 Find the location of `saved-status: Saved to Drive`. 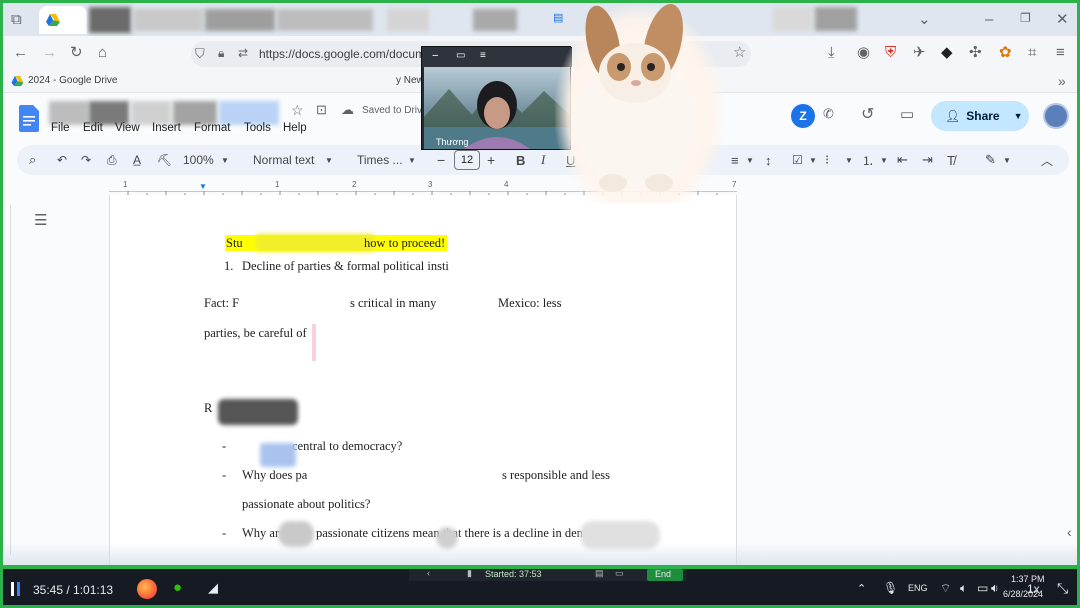

saved-status: Saved to Drive is located at coordinates (395, 110).